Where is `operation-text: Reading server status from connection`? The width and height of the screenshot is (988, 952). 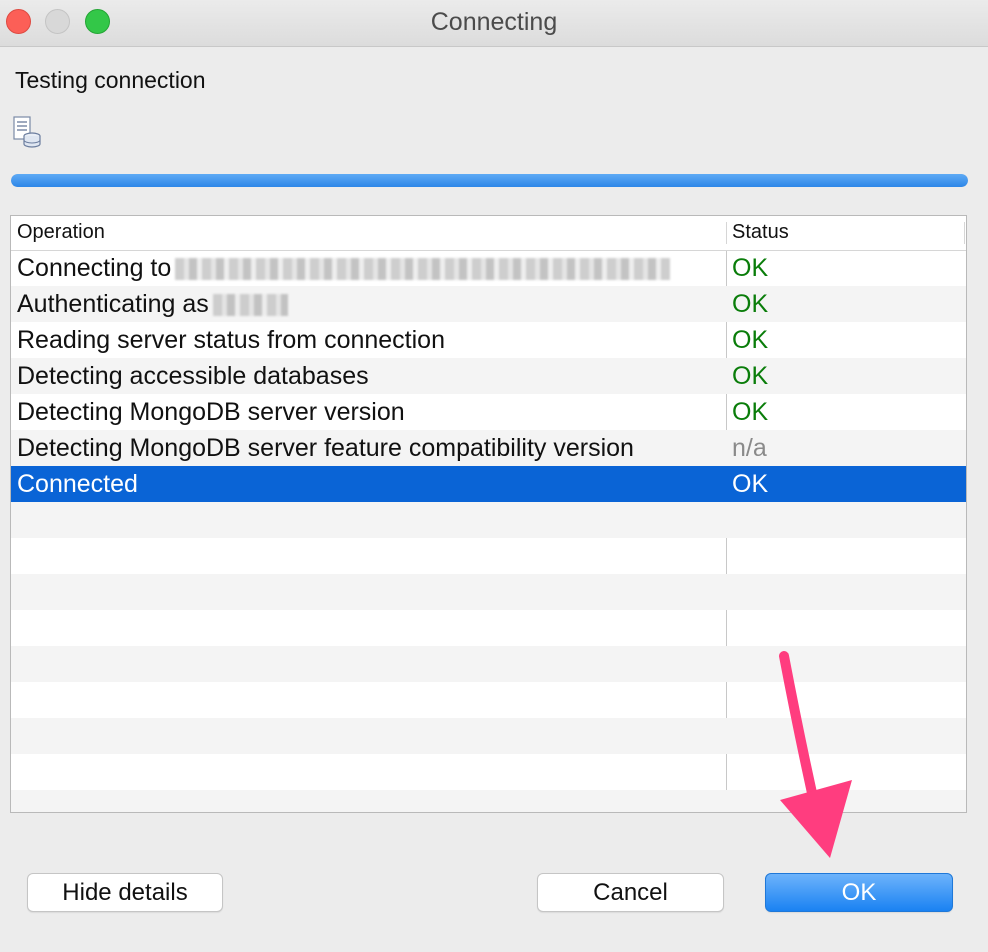 operation-text: Reading server status from connection is located at coordinates (231, 340).